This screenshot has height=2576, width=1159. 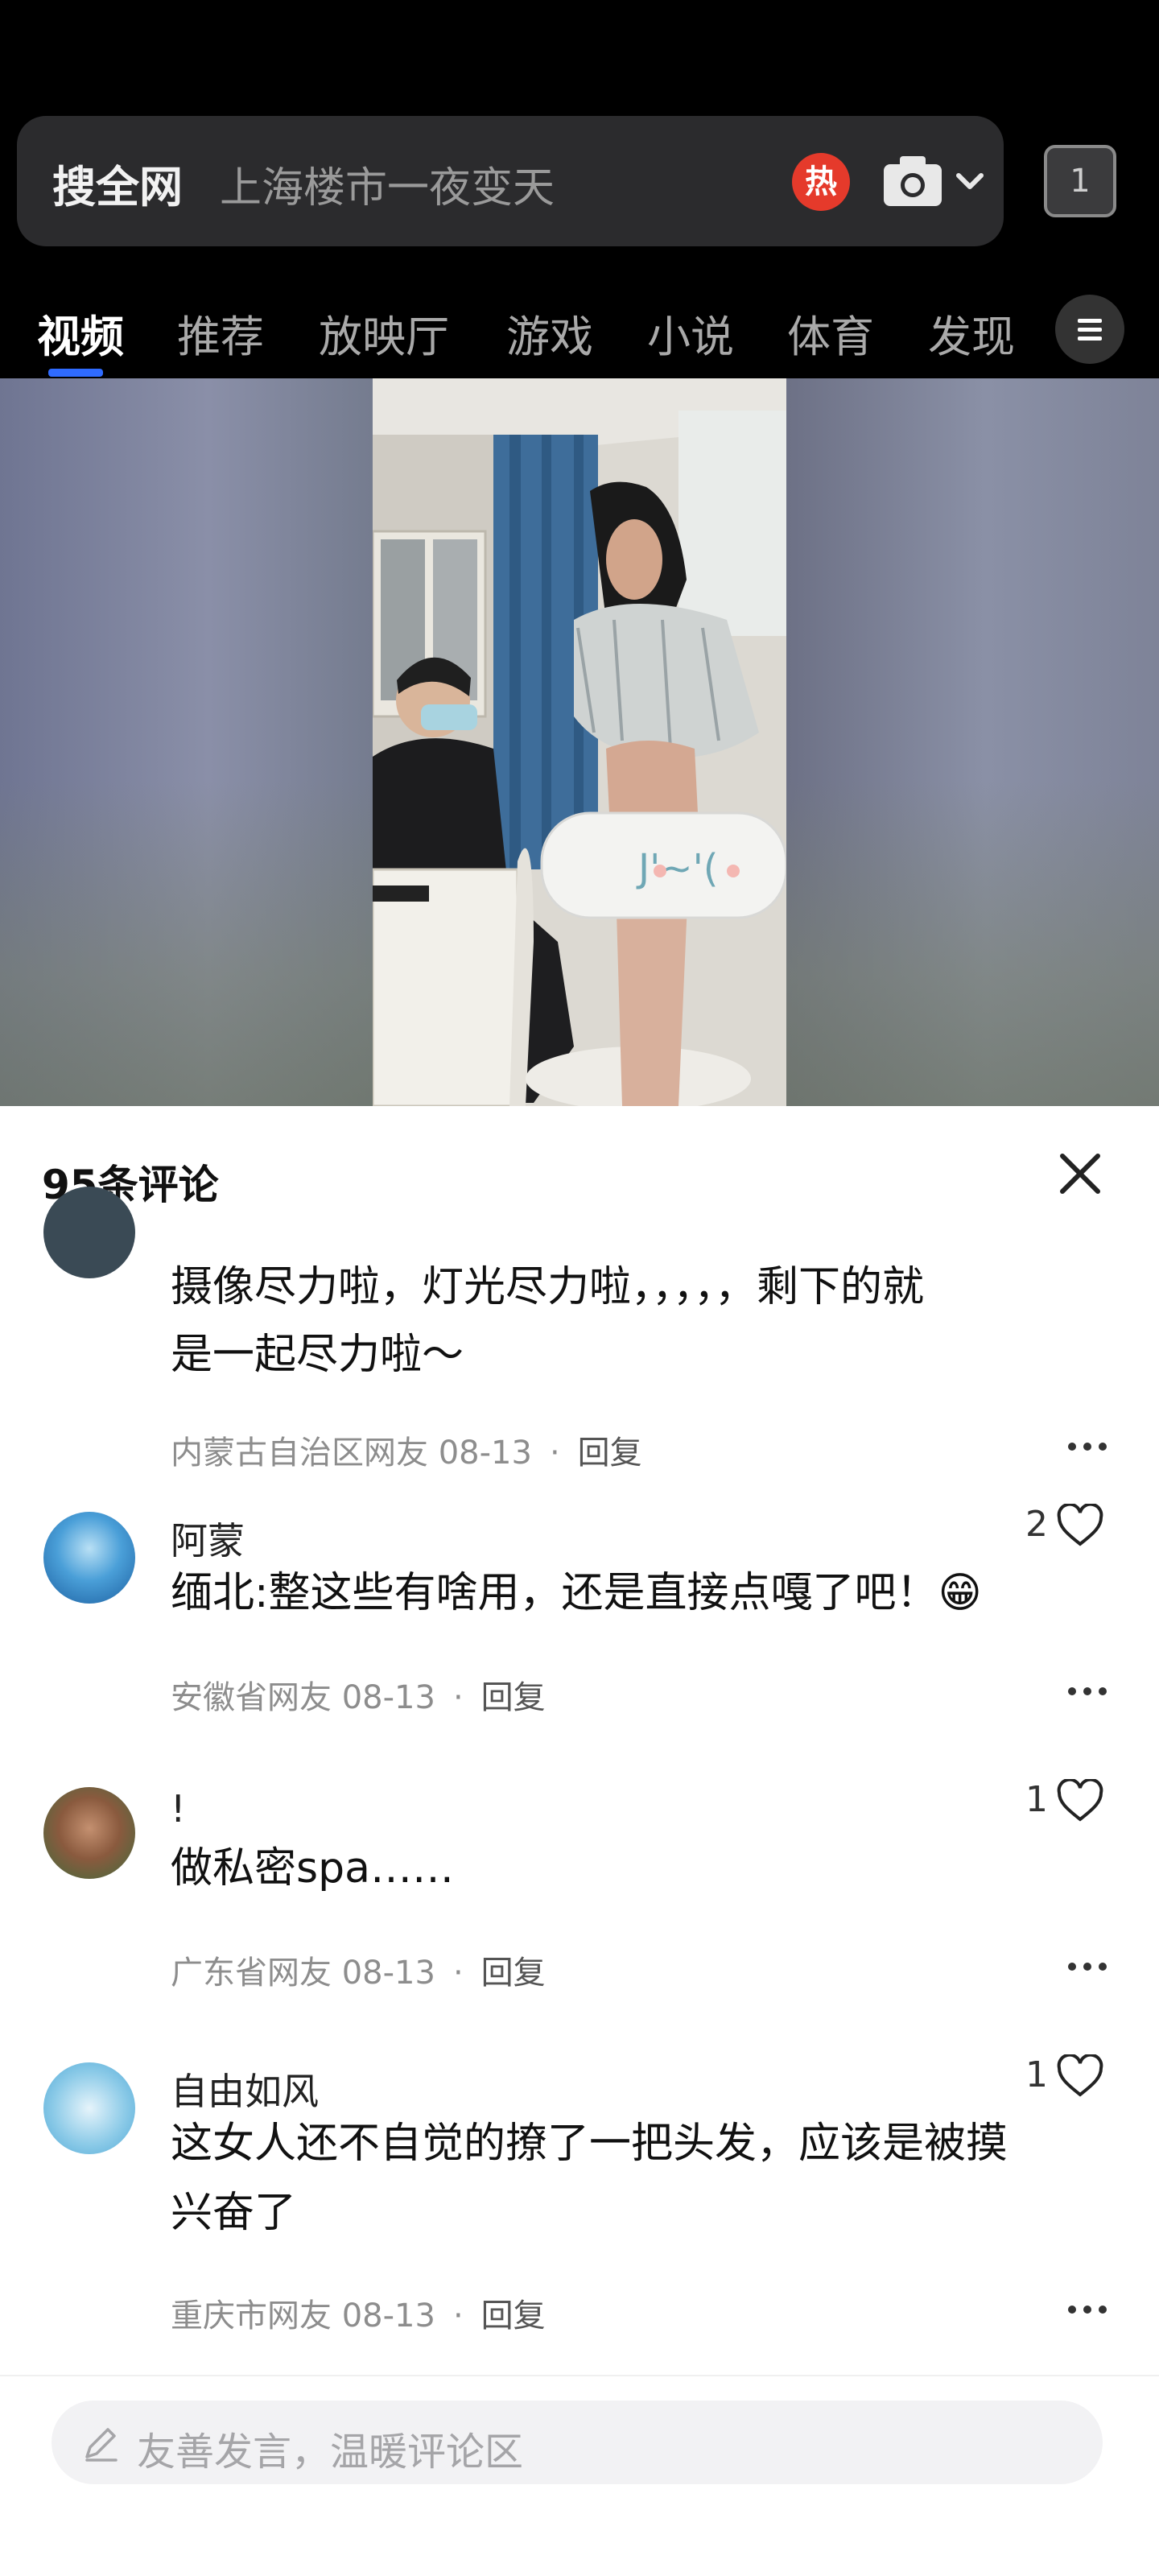 I want to click on video-sticker-text: J'~'(, so click(x=677, y=868).